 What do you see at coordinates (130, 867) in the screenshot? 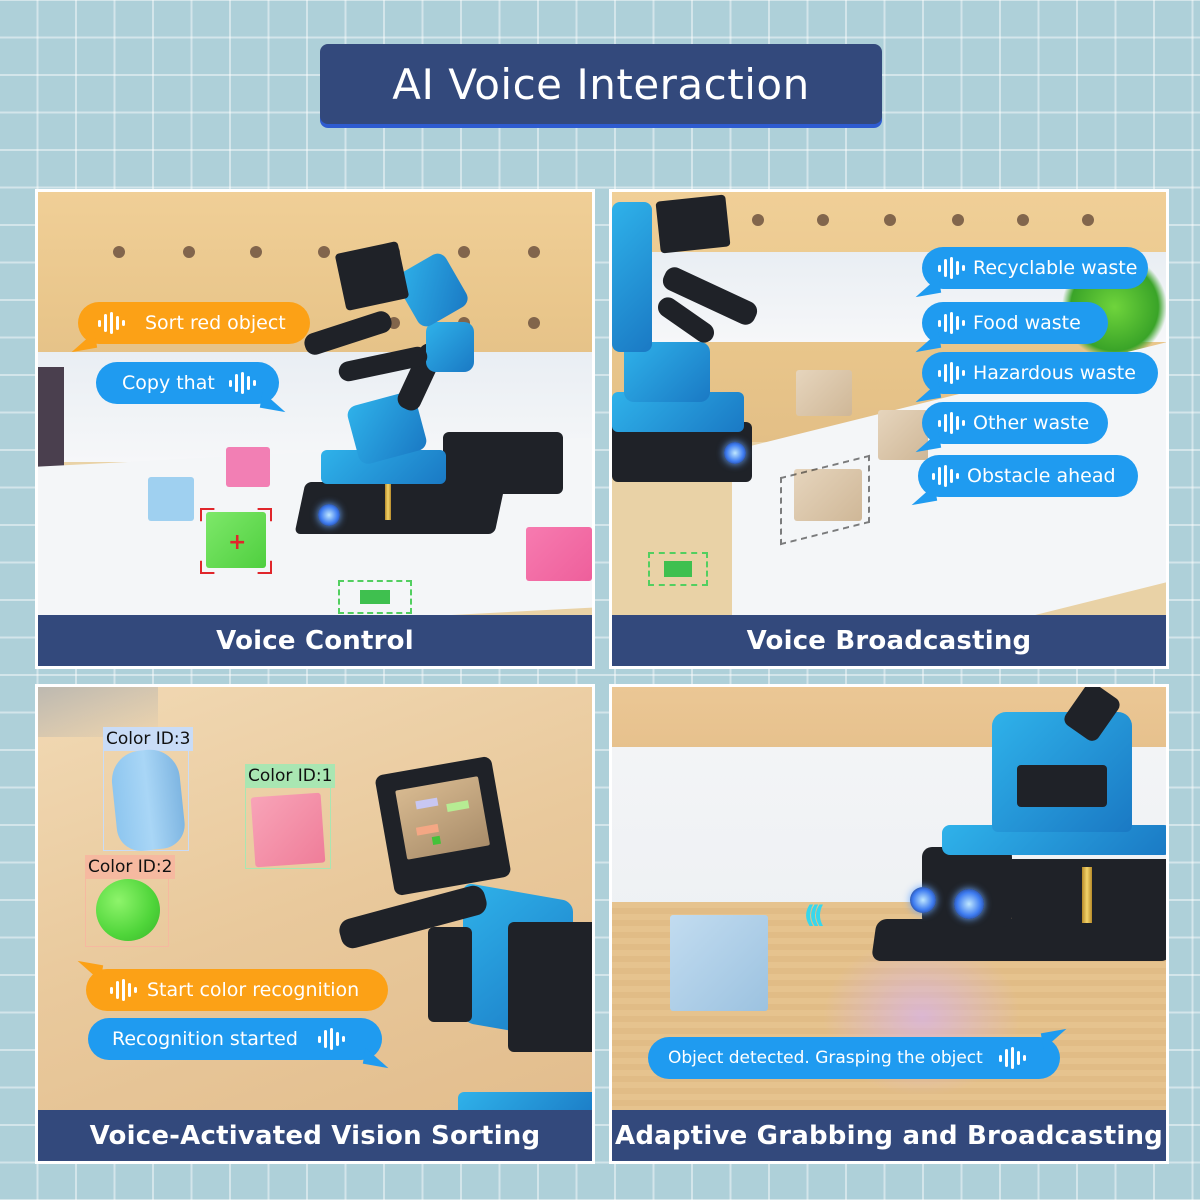
I see `detection-label: Color ID:2` at bounding box center [130, 867].